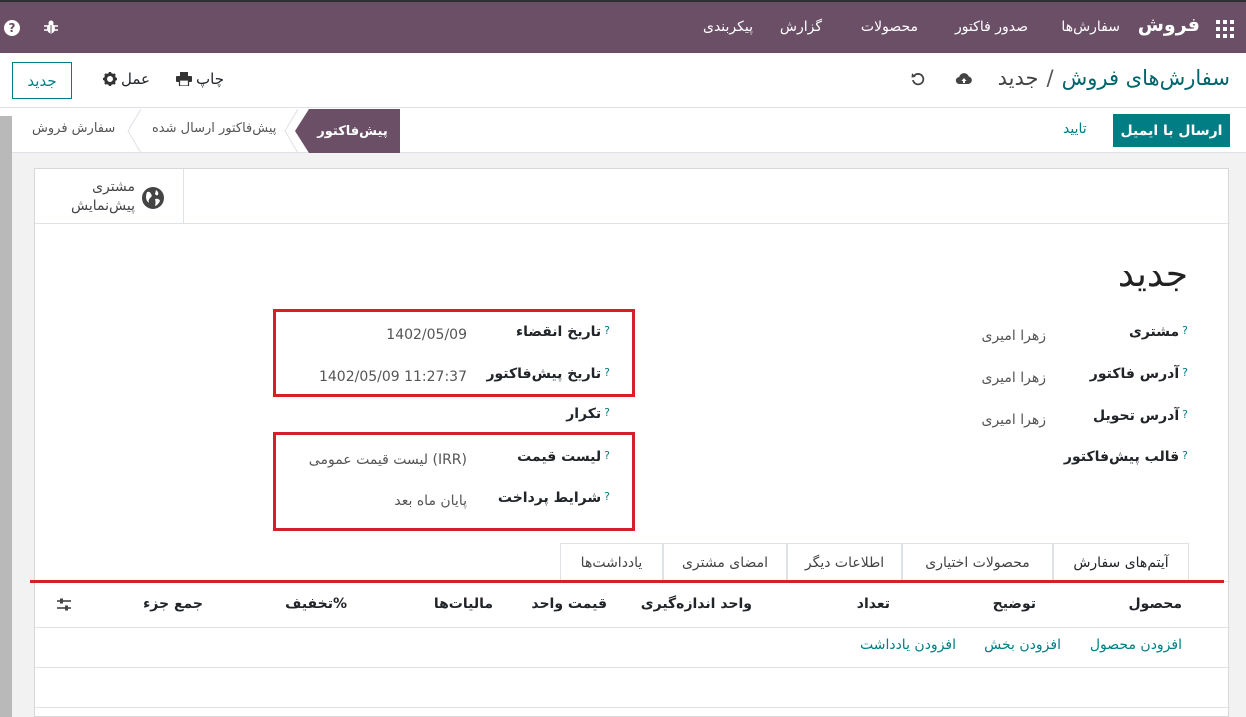  I want to click on button-box: مشتری پیش‌نمایش, so click(632, 196).